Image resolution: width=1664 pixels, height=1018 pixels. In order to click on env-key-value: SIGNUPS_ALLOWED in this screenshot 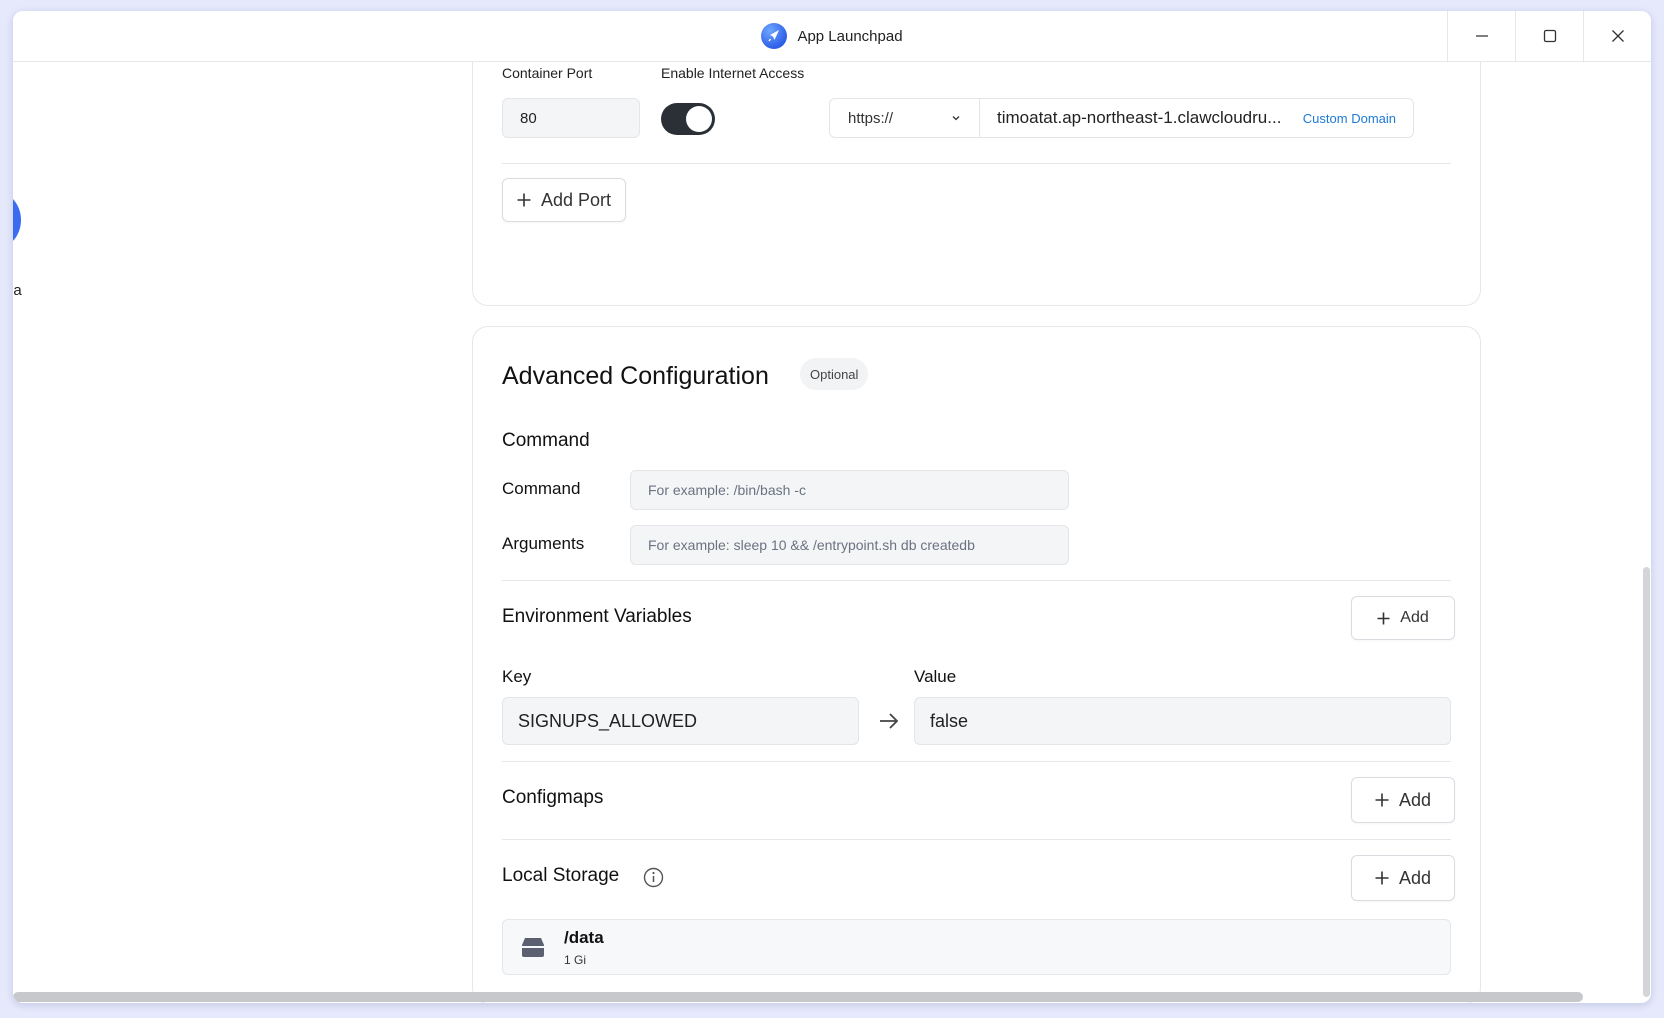, I will do `click(608, 720)`.